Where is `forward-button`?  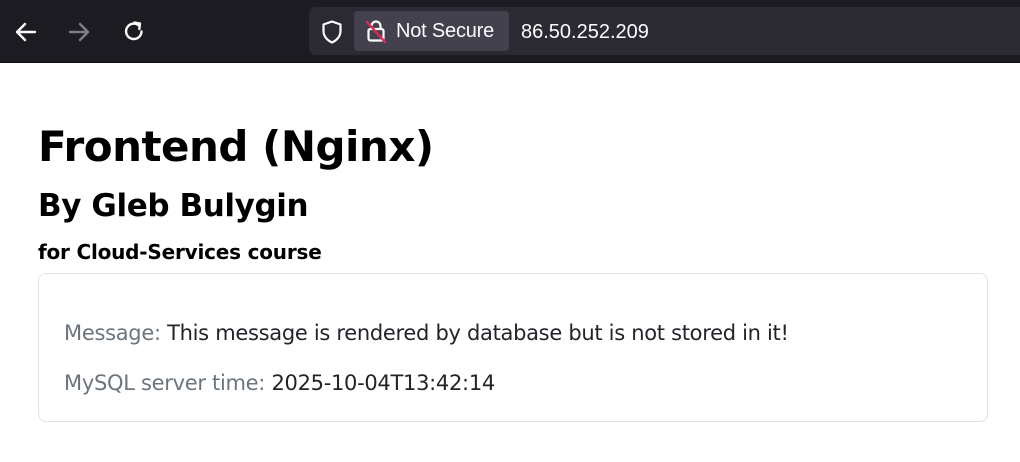
forward-button is located at coordinates (79, 32).